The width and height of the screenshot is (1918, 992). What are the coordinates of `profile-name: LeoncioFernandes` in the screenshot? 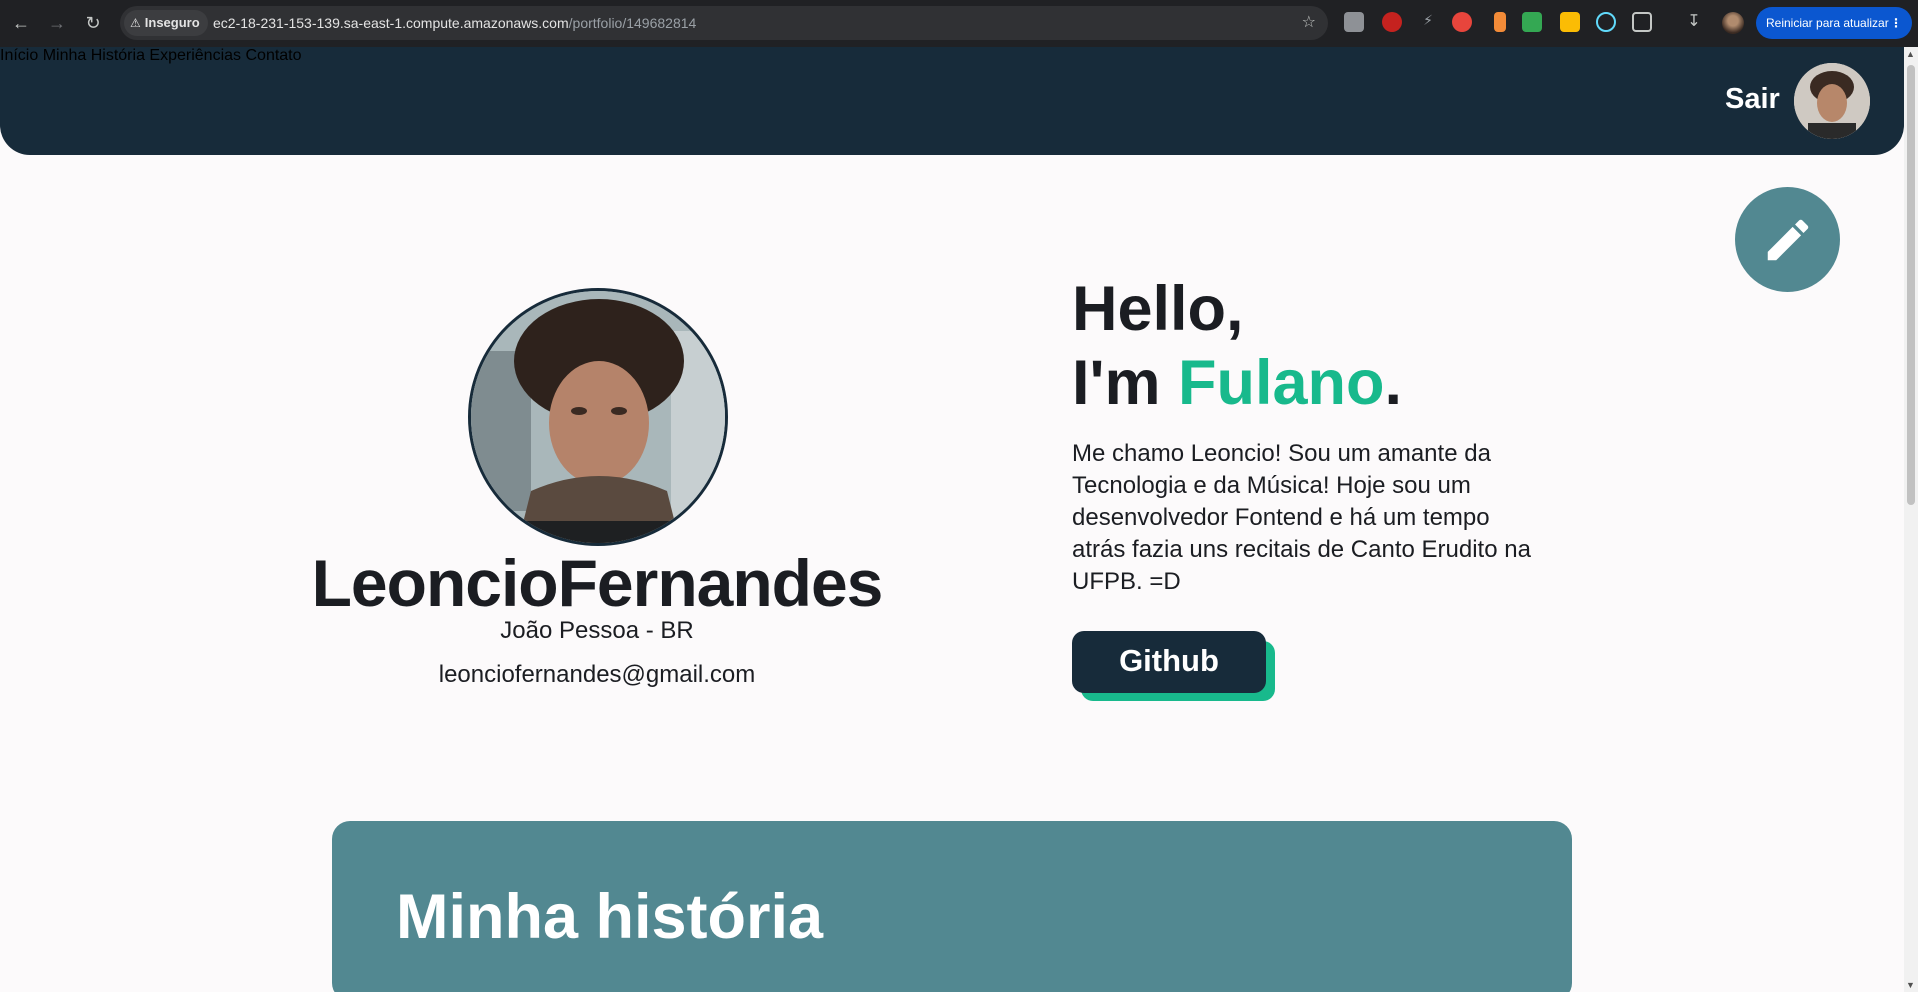 It's located at (597, 583).